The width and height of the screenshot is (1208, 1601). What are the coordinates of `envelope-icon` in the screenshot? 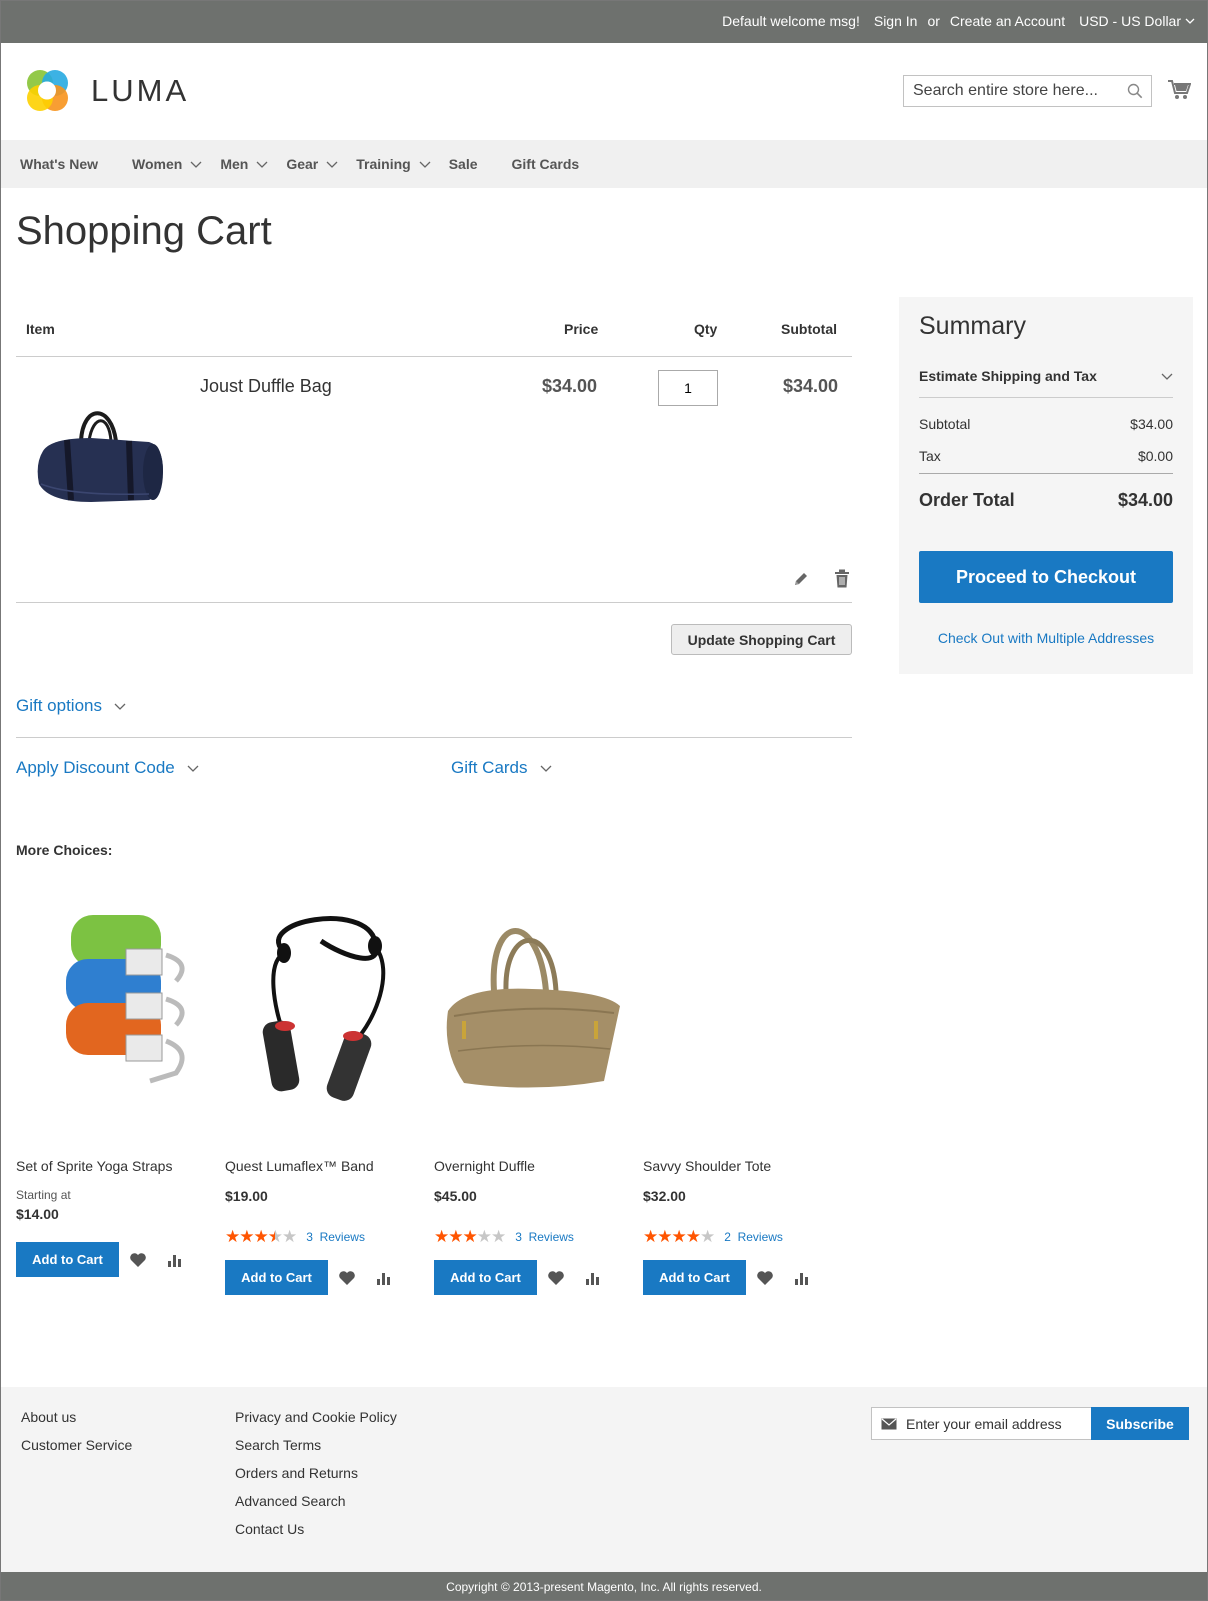 It's located at (889, 1423).